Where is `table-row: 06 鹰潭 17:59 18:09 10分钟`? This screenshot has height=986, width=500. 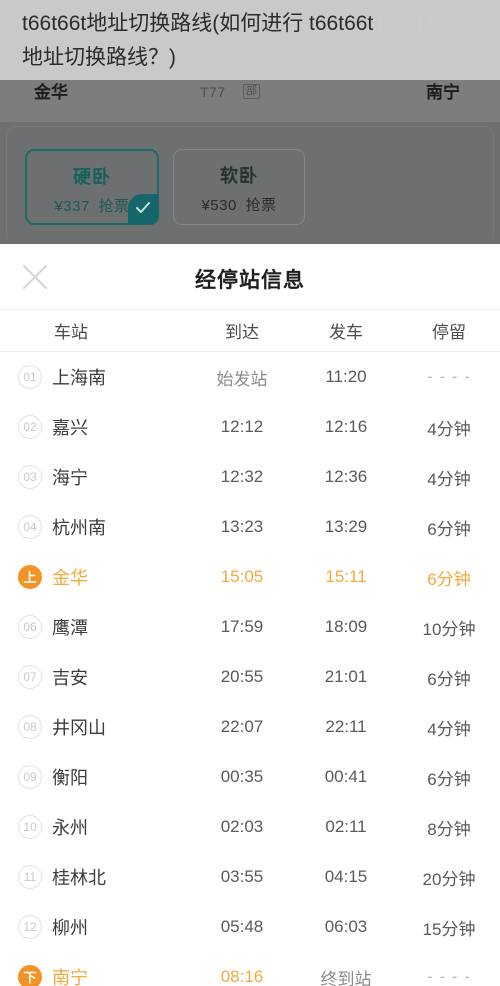 table-row: 06 鹰潭 17:59 18:09 10分钟 is located at coordinates (250, 627).